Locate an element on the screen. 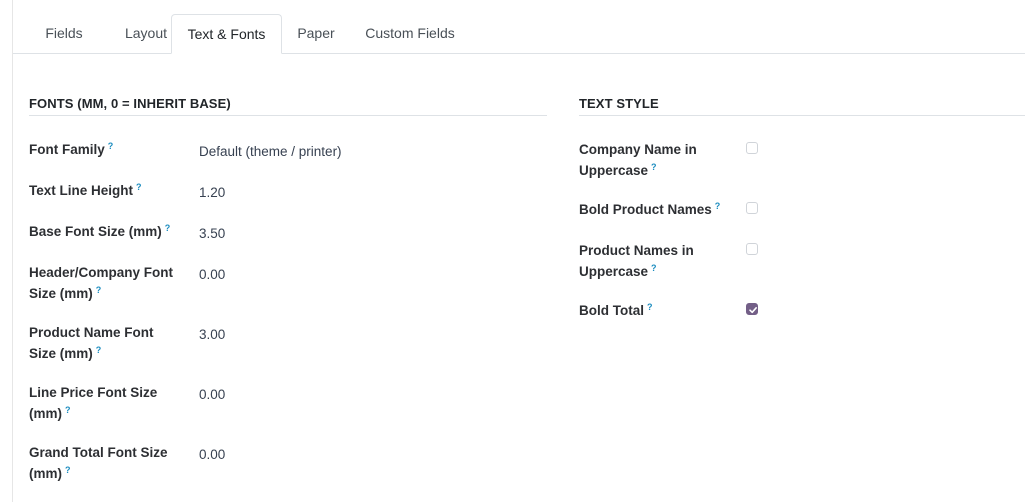 This screenshot has height=502, width=1025. font-family-select: Default (theme / printer) is located at coordinates (270, 151).